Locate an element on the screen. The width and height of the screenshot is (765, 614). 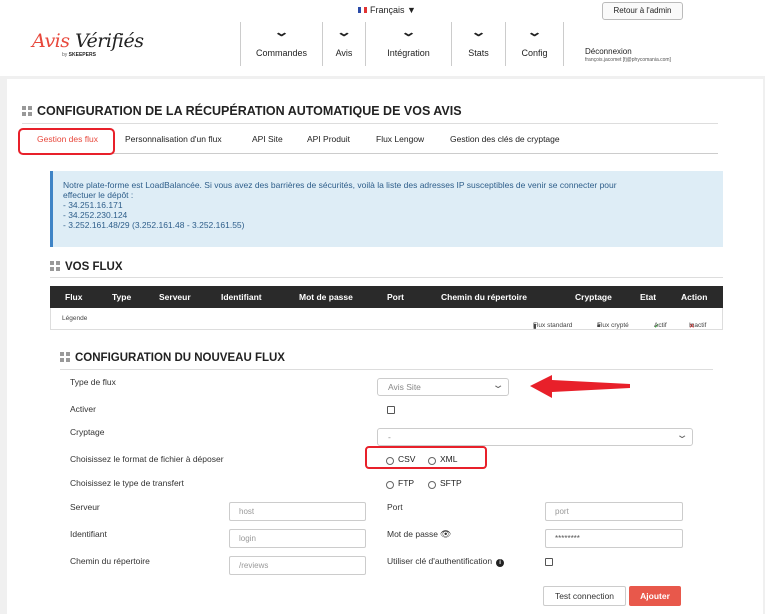
column-header: Mot de passe is located at coordinates (326, 297).